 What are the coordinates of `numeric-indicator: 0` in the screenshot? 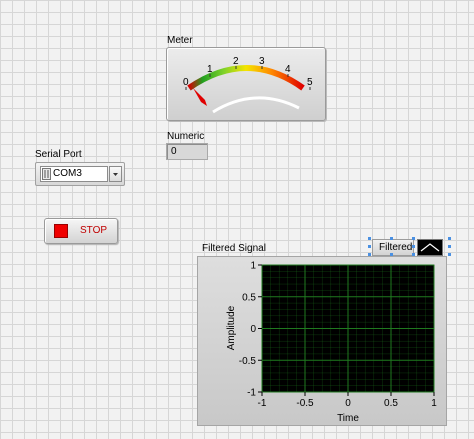 It's located at (187, 151).